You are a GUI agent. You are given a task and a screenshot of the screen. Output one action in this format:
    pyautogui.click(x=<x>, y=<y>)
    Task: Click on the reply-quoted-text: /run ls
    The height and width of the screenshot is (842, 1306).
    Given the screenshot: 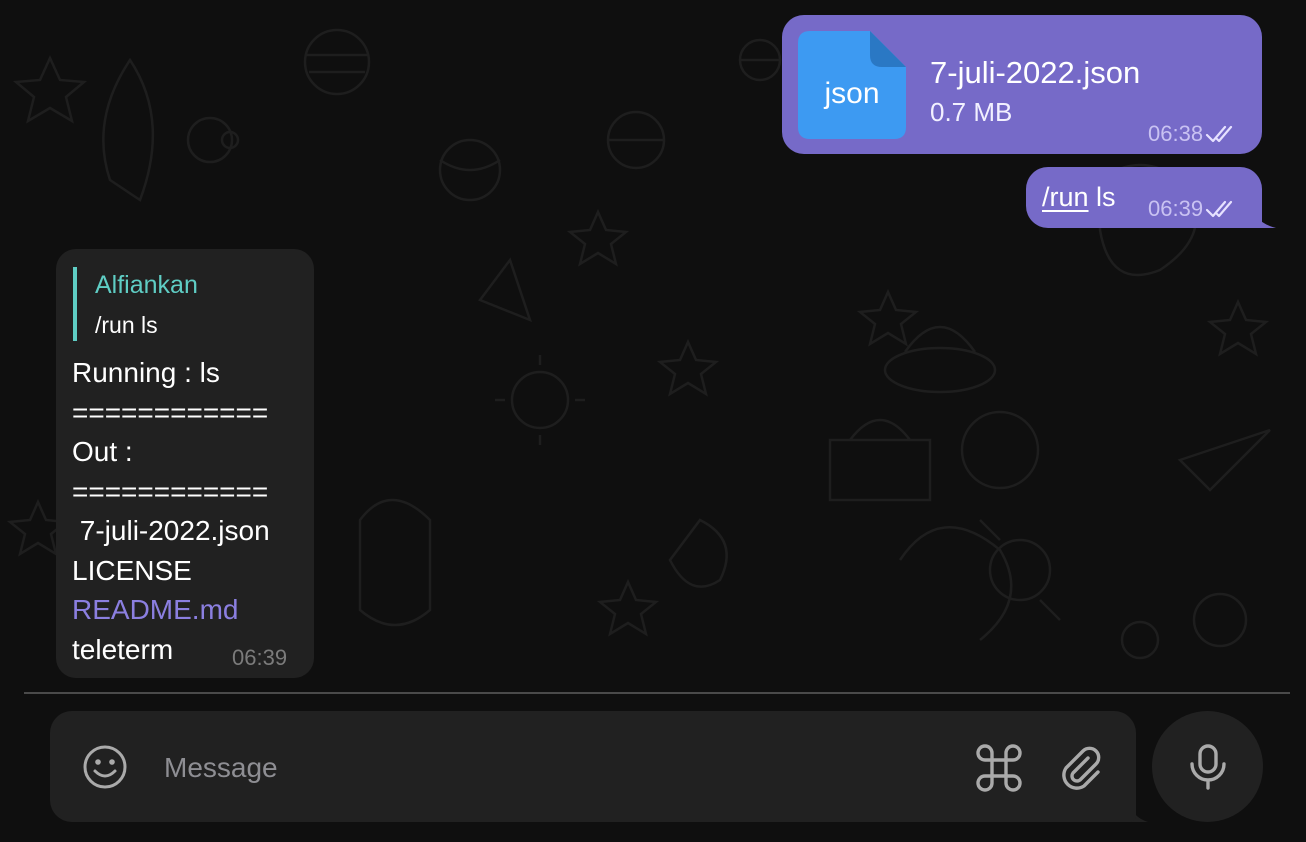 What is the action you would take?
    pyautogui.click(x=126, y=325)
    